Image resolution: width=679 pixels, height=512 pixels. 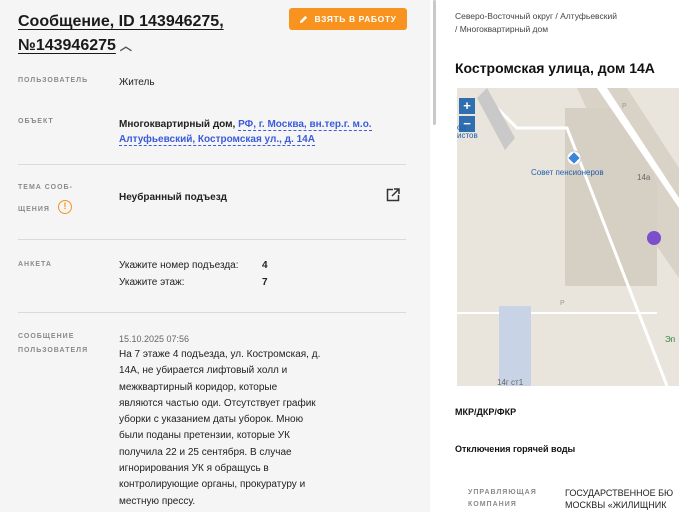 I want to click on management-company-value: ГОСУДАРСТВЕННОЕ БЮ МОСКВЫ «ЖИЛИЩНИК, so click(x=619, y=499).